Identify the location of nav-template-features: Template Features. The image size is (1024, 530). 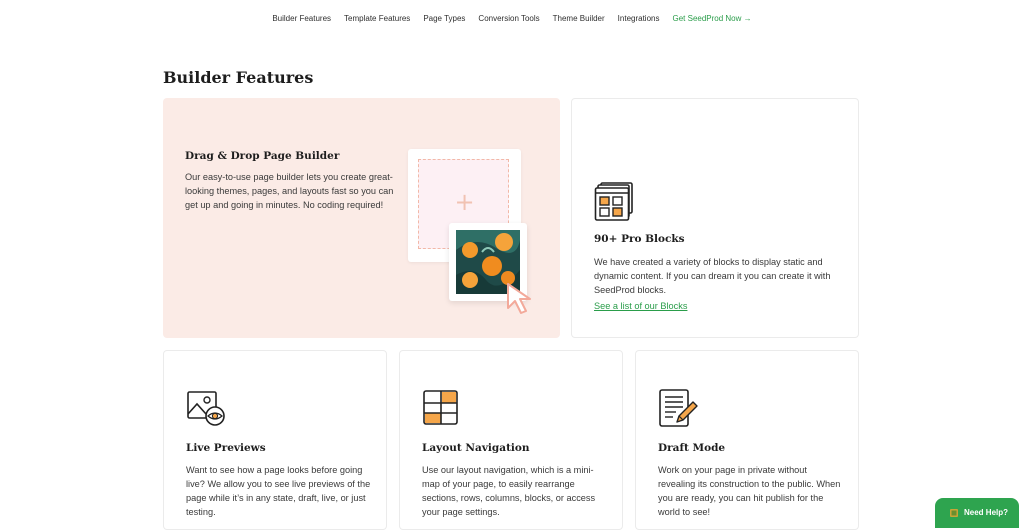
(377, 19).